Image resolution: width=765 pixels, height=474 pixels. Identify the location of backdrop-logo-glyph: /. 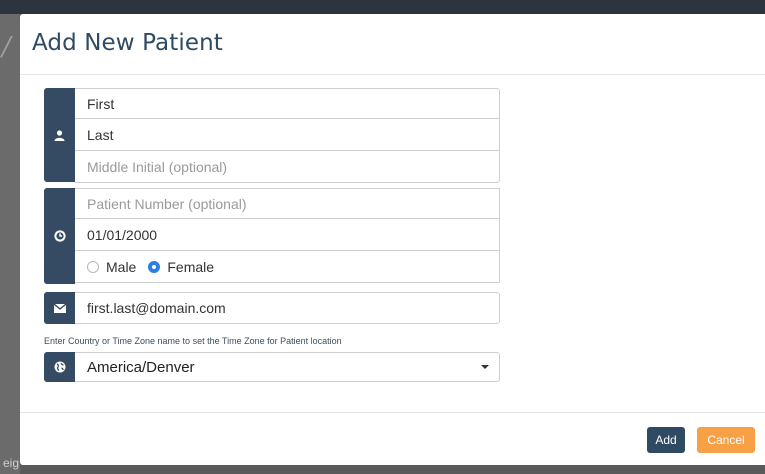
(6, 47).